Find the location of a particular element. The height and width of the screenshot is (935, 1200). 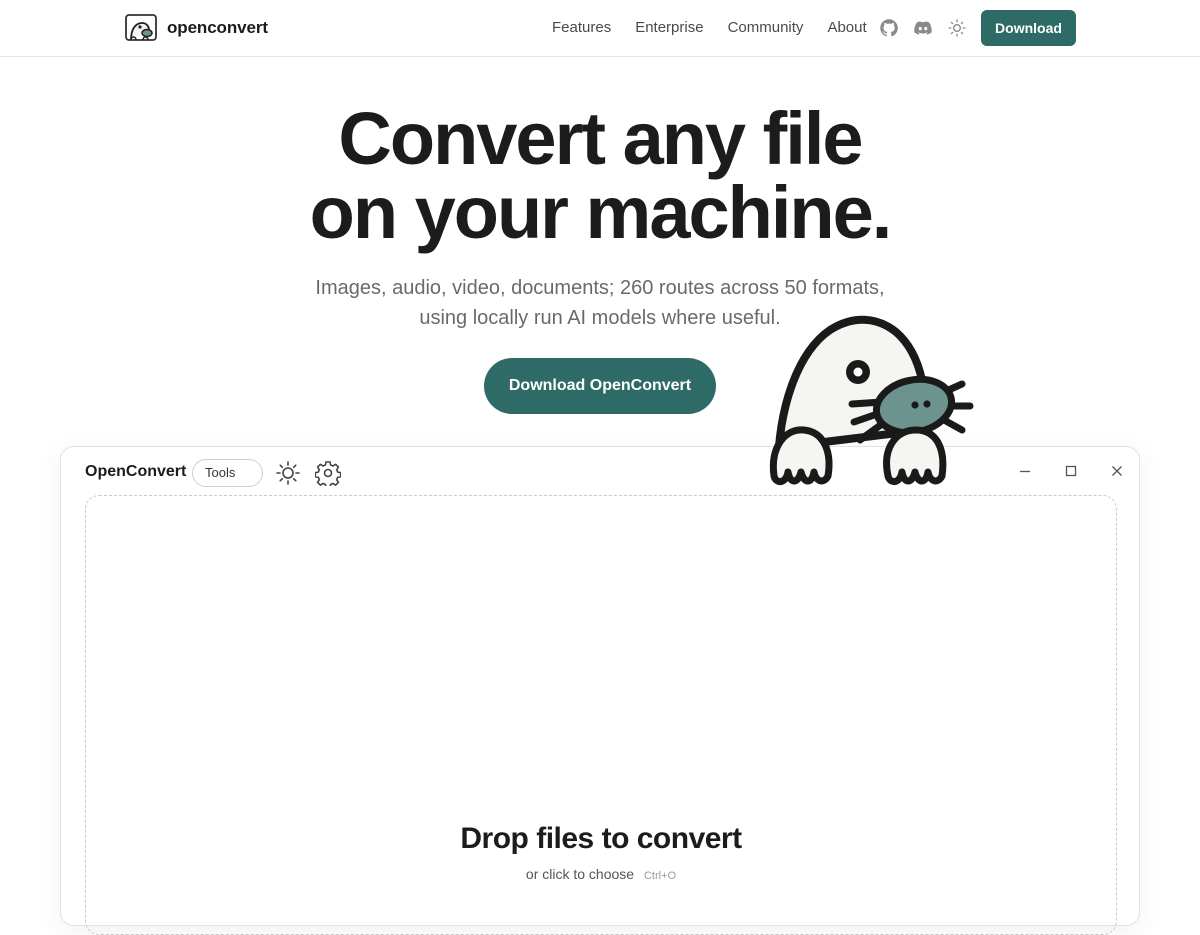

mole-mascot-icon is located at coordinates (871, 400).